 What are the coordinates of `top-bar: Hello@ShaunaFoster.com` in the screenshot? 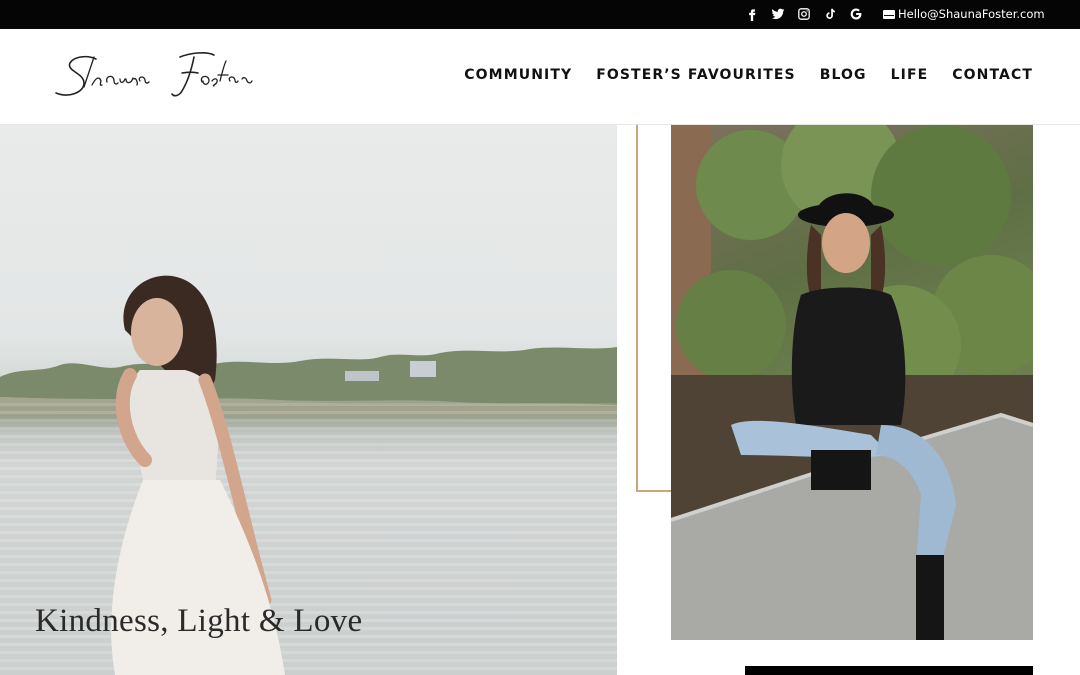 It's located at (540, 14).